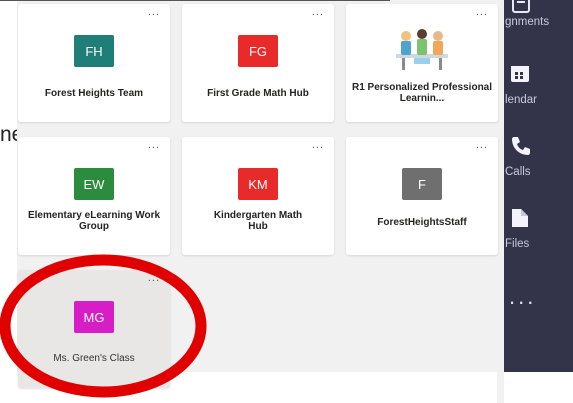  Describe the element at coordinates (103, 326) in the screenshot. I see `highlight-circle-annotation` at that location.